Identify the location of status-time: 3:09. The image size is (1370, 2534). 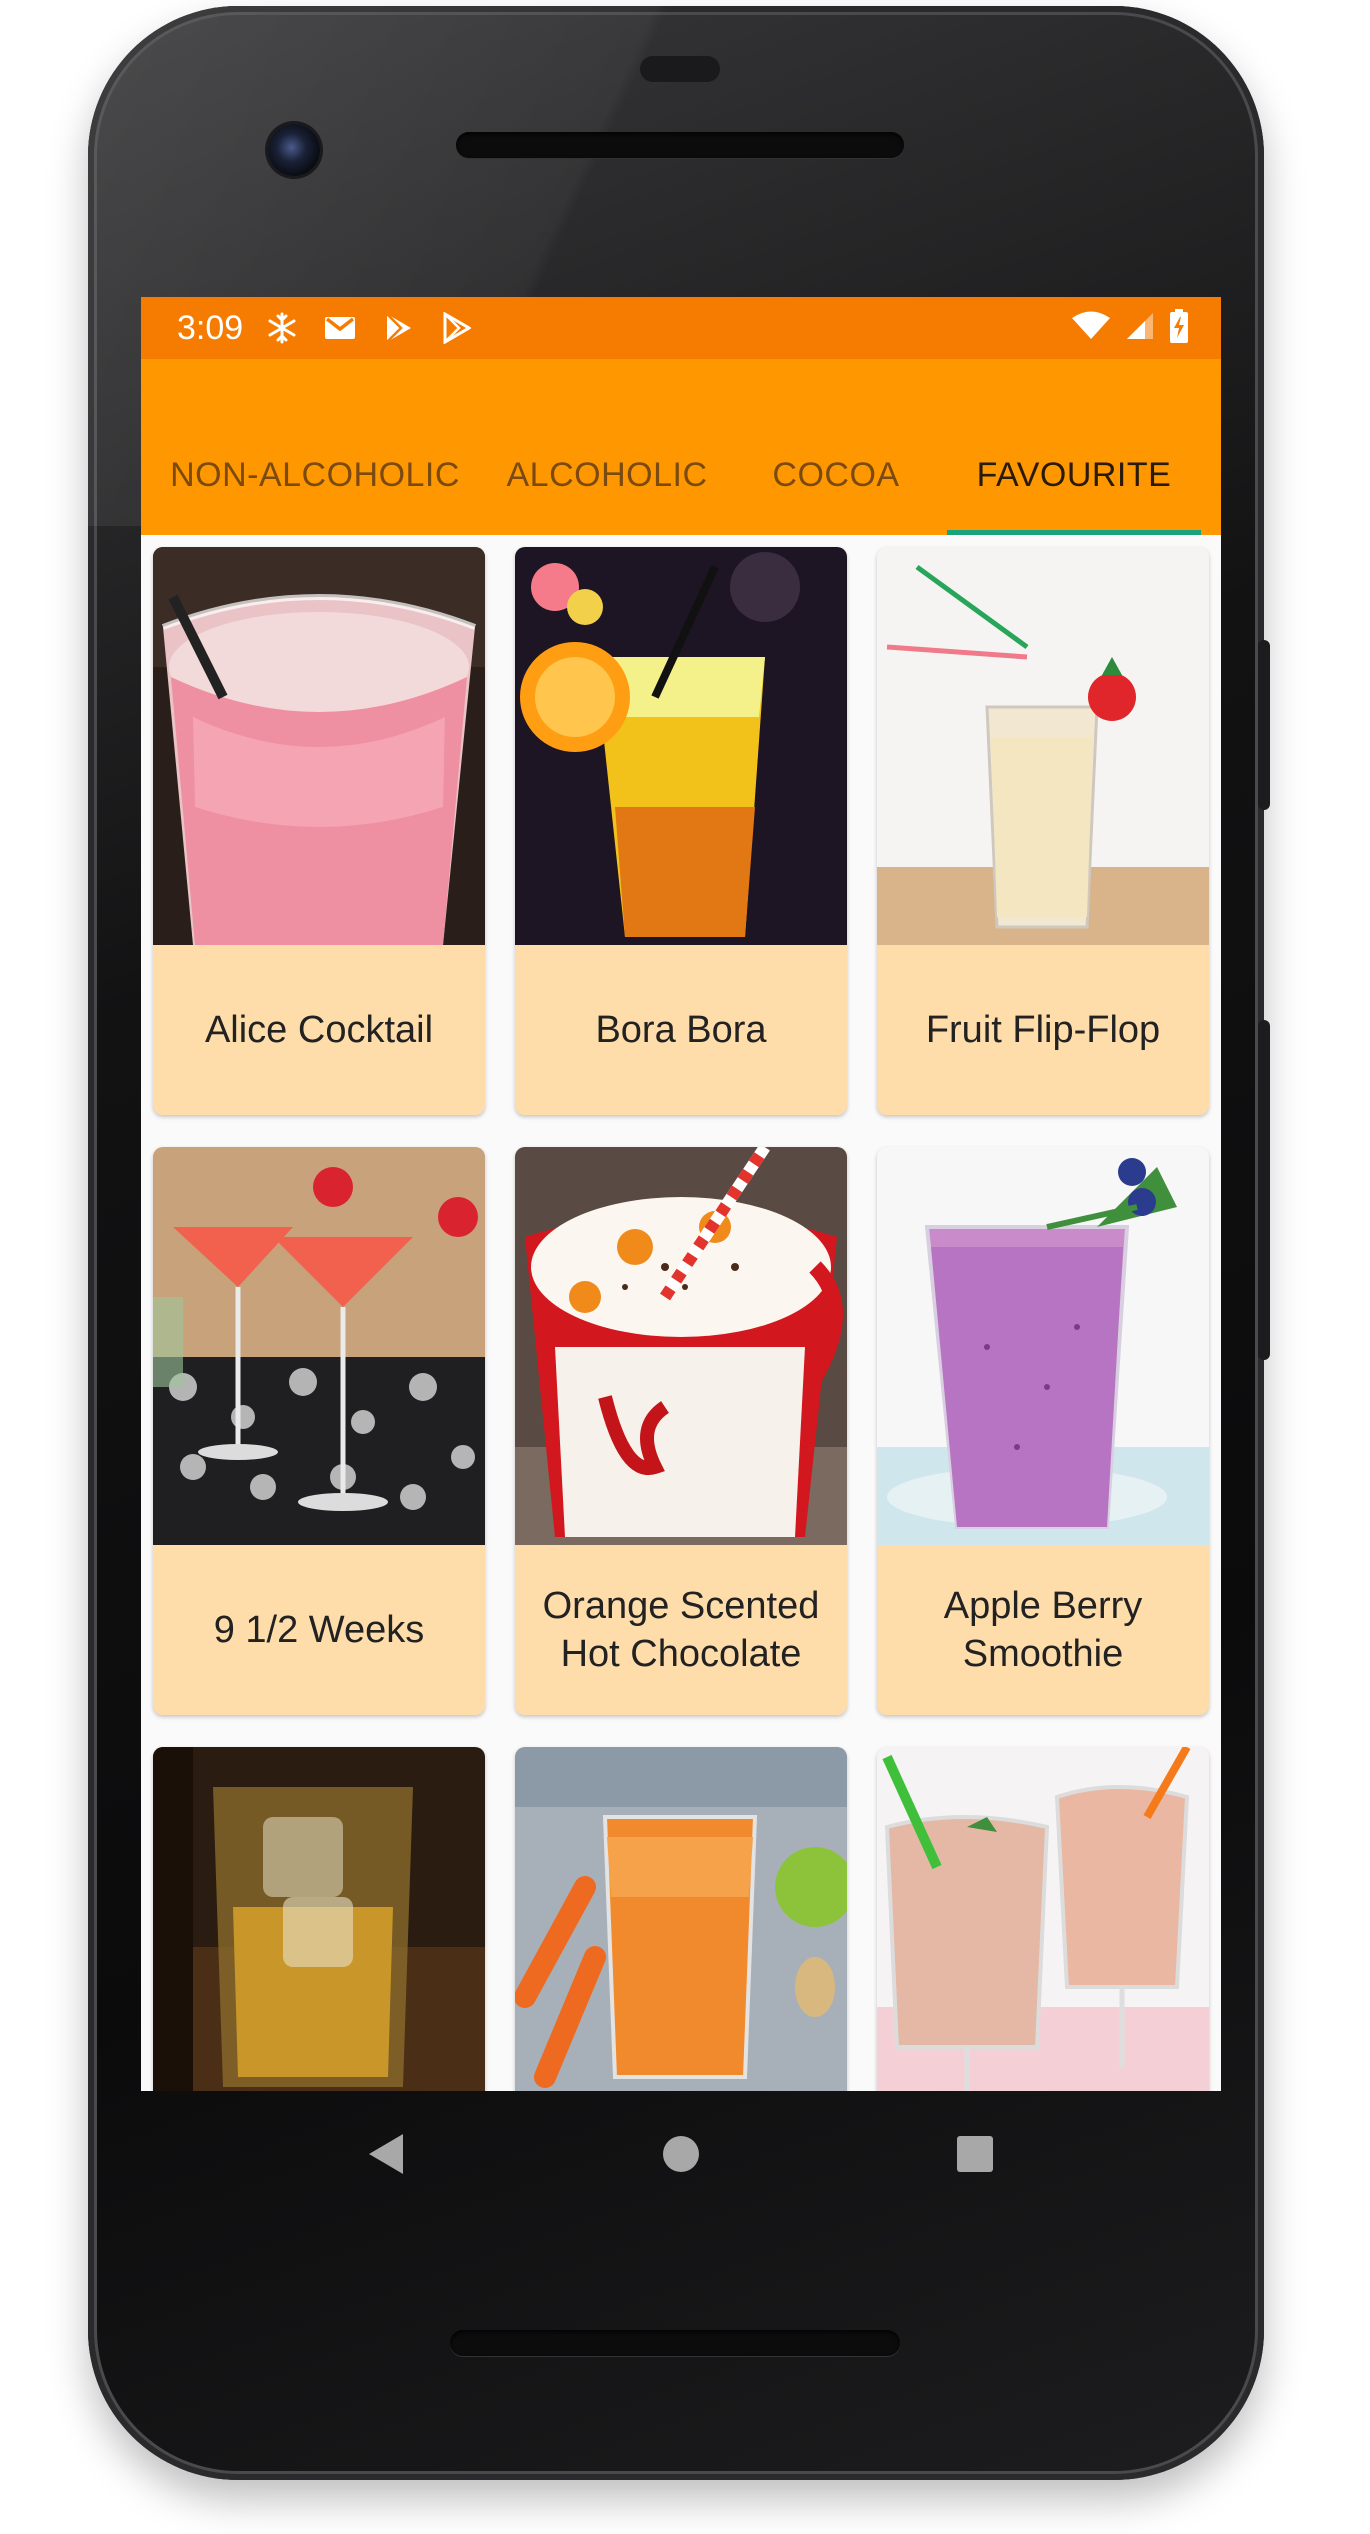
(210, 327).